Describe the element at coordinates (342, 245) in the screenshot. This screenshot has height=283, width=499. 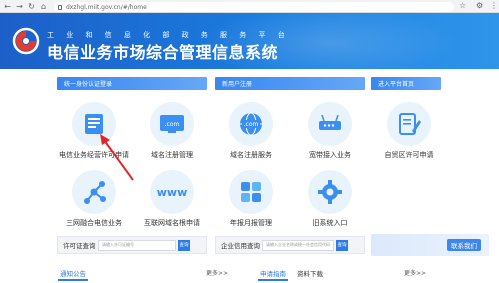
I see `company-query-button: 查询` at that location.